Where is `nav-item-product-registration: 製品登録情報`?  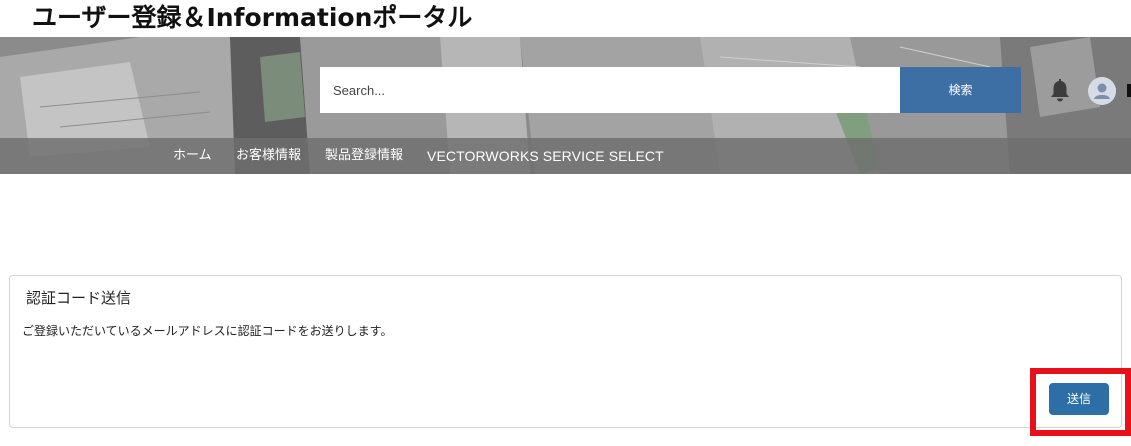
nav-item-product-registration: 製品登録情報 is located at coordinates (364, 156).